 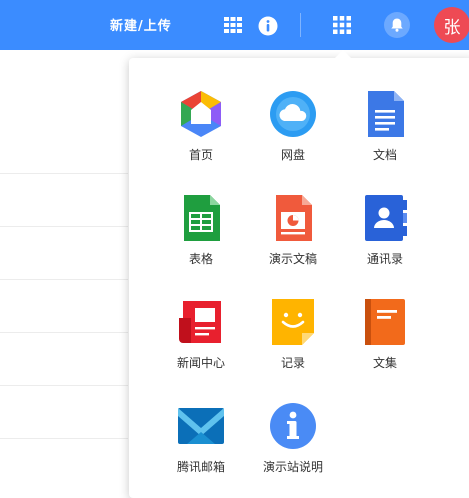 I want to click on presentation-icon, so click(x=294, y=218).